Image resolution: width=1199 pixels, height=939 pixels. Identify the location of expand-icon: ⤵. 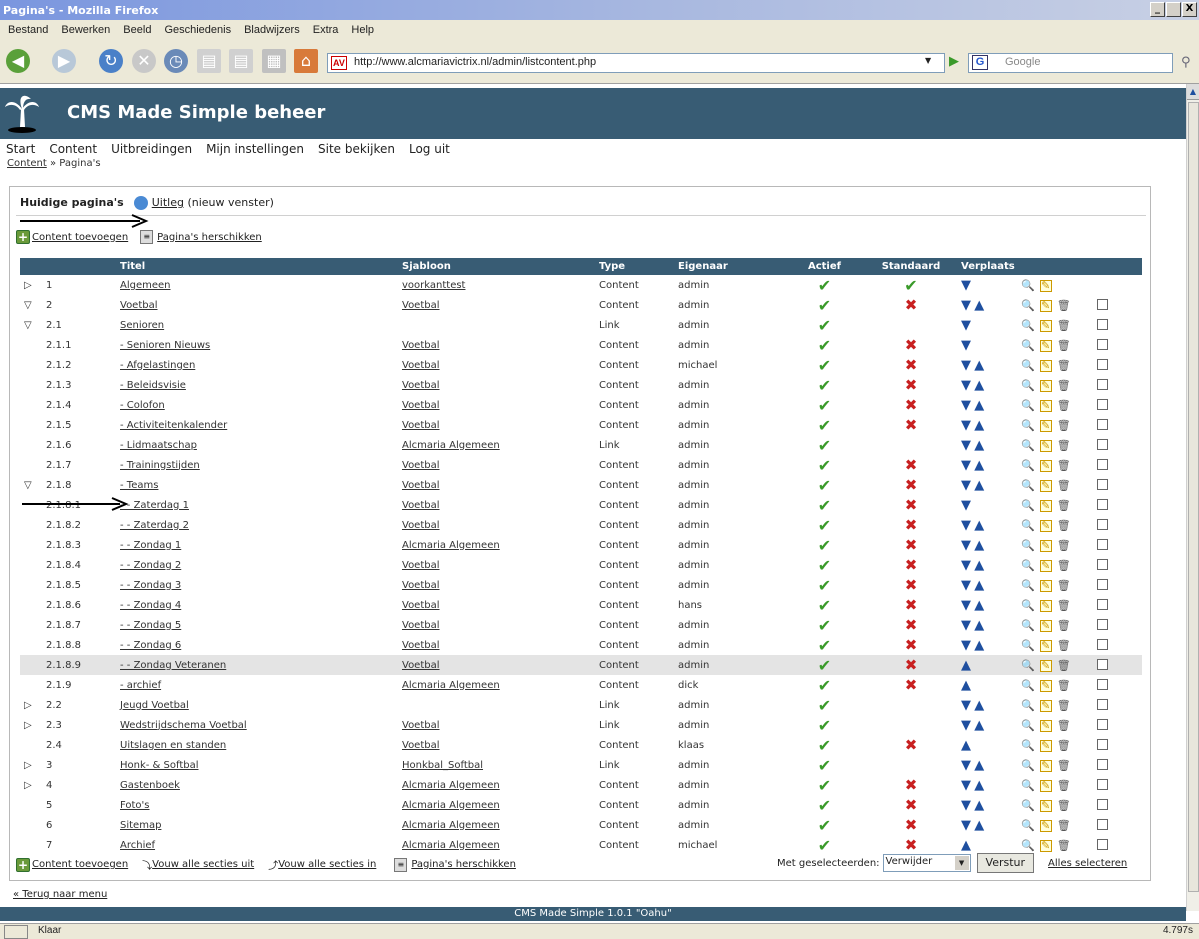
(147, 864).